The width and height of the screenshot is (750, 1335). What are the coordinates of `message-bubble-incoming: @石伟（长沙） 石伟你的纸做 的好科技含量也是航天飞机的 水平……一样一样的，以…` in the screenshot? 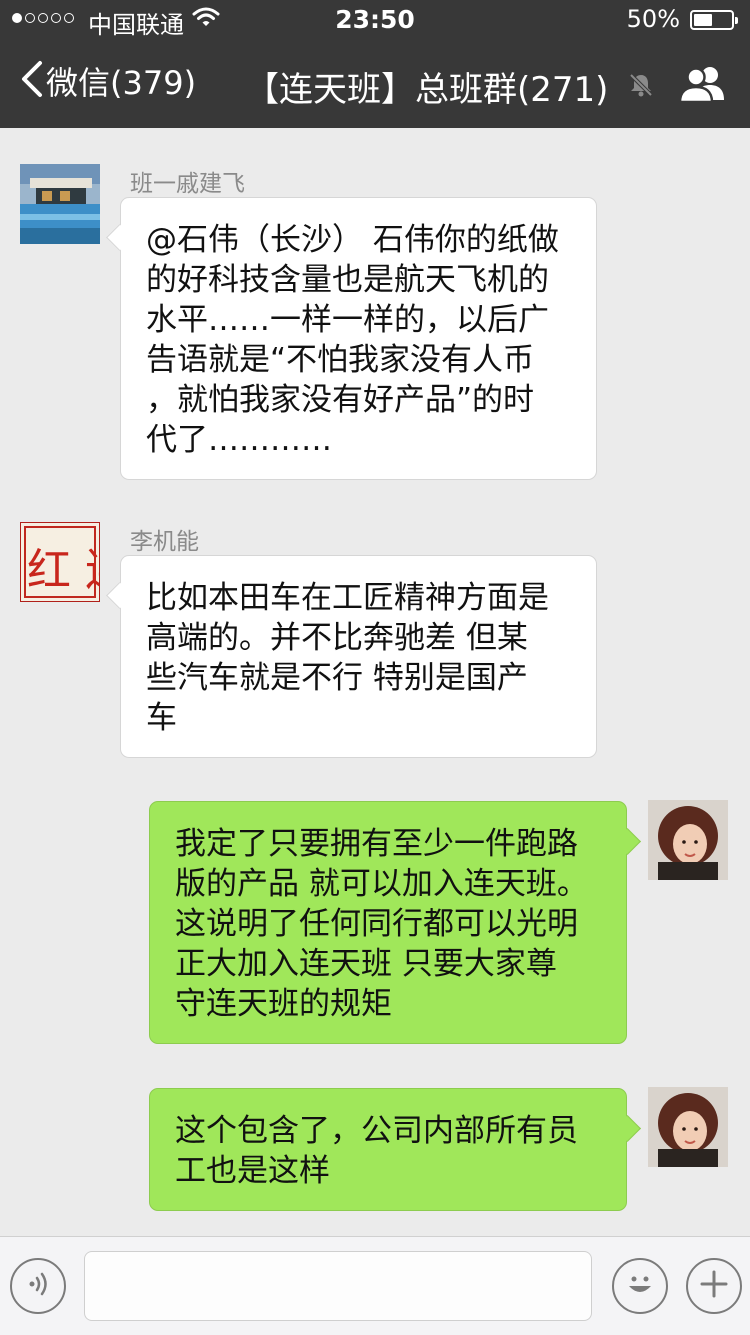 It's located at (358, 338).